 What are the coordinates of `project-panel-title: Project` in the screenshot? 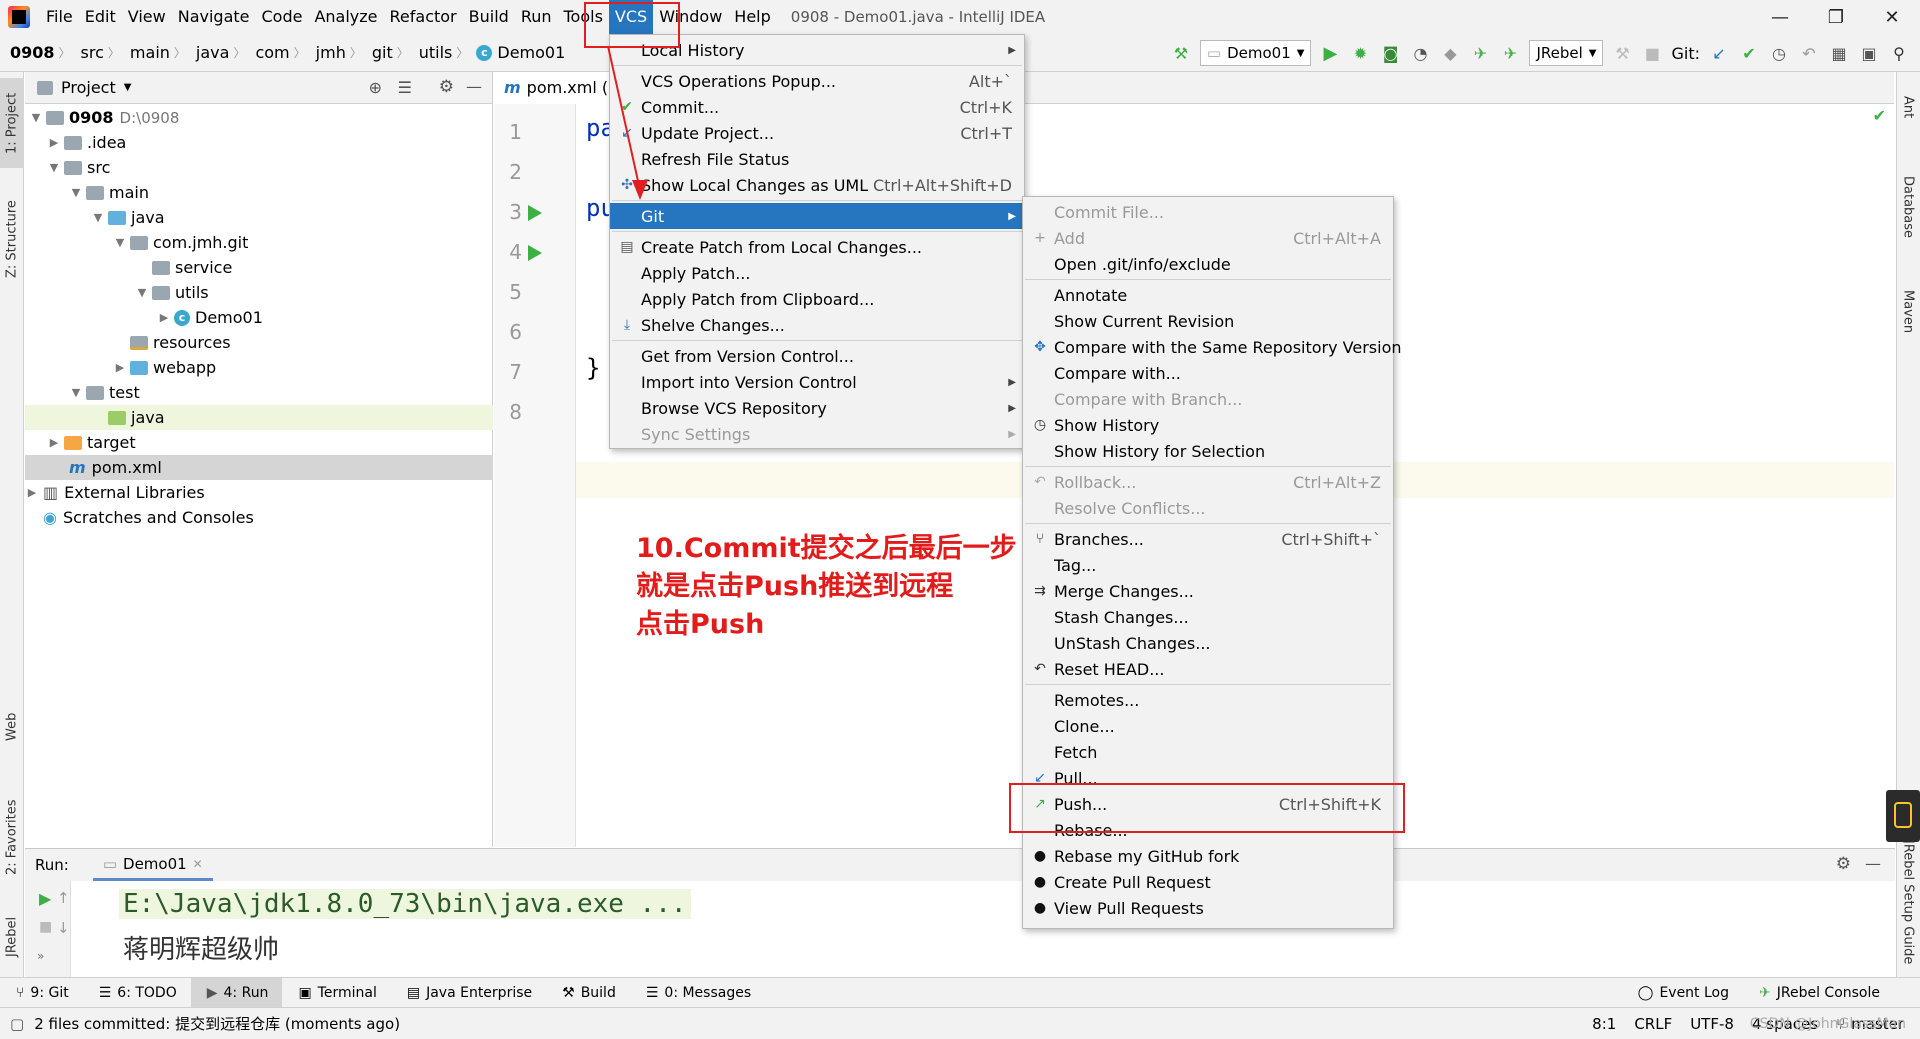 It's located at (88, 87).